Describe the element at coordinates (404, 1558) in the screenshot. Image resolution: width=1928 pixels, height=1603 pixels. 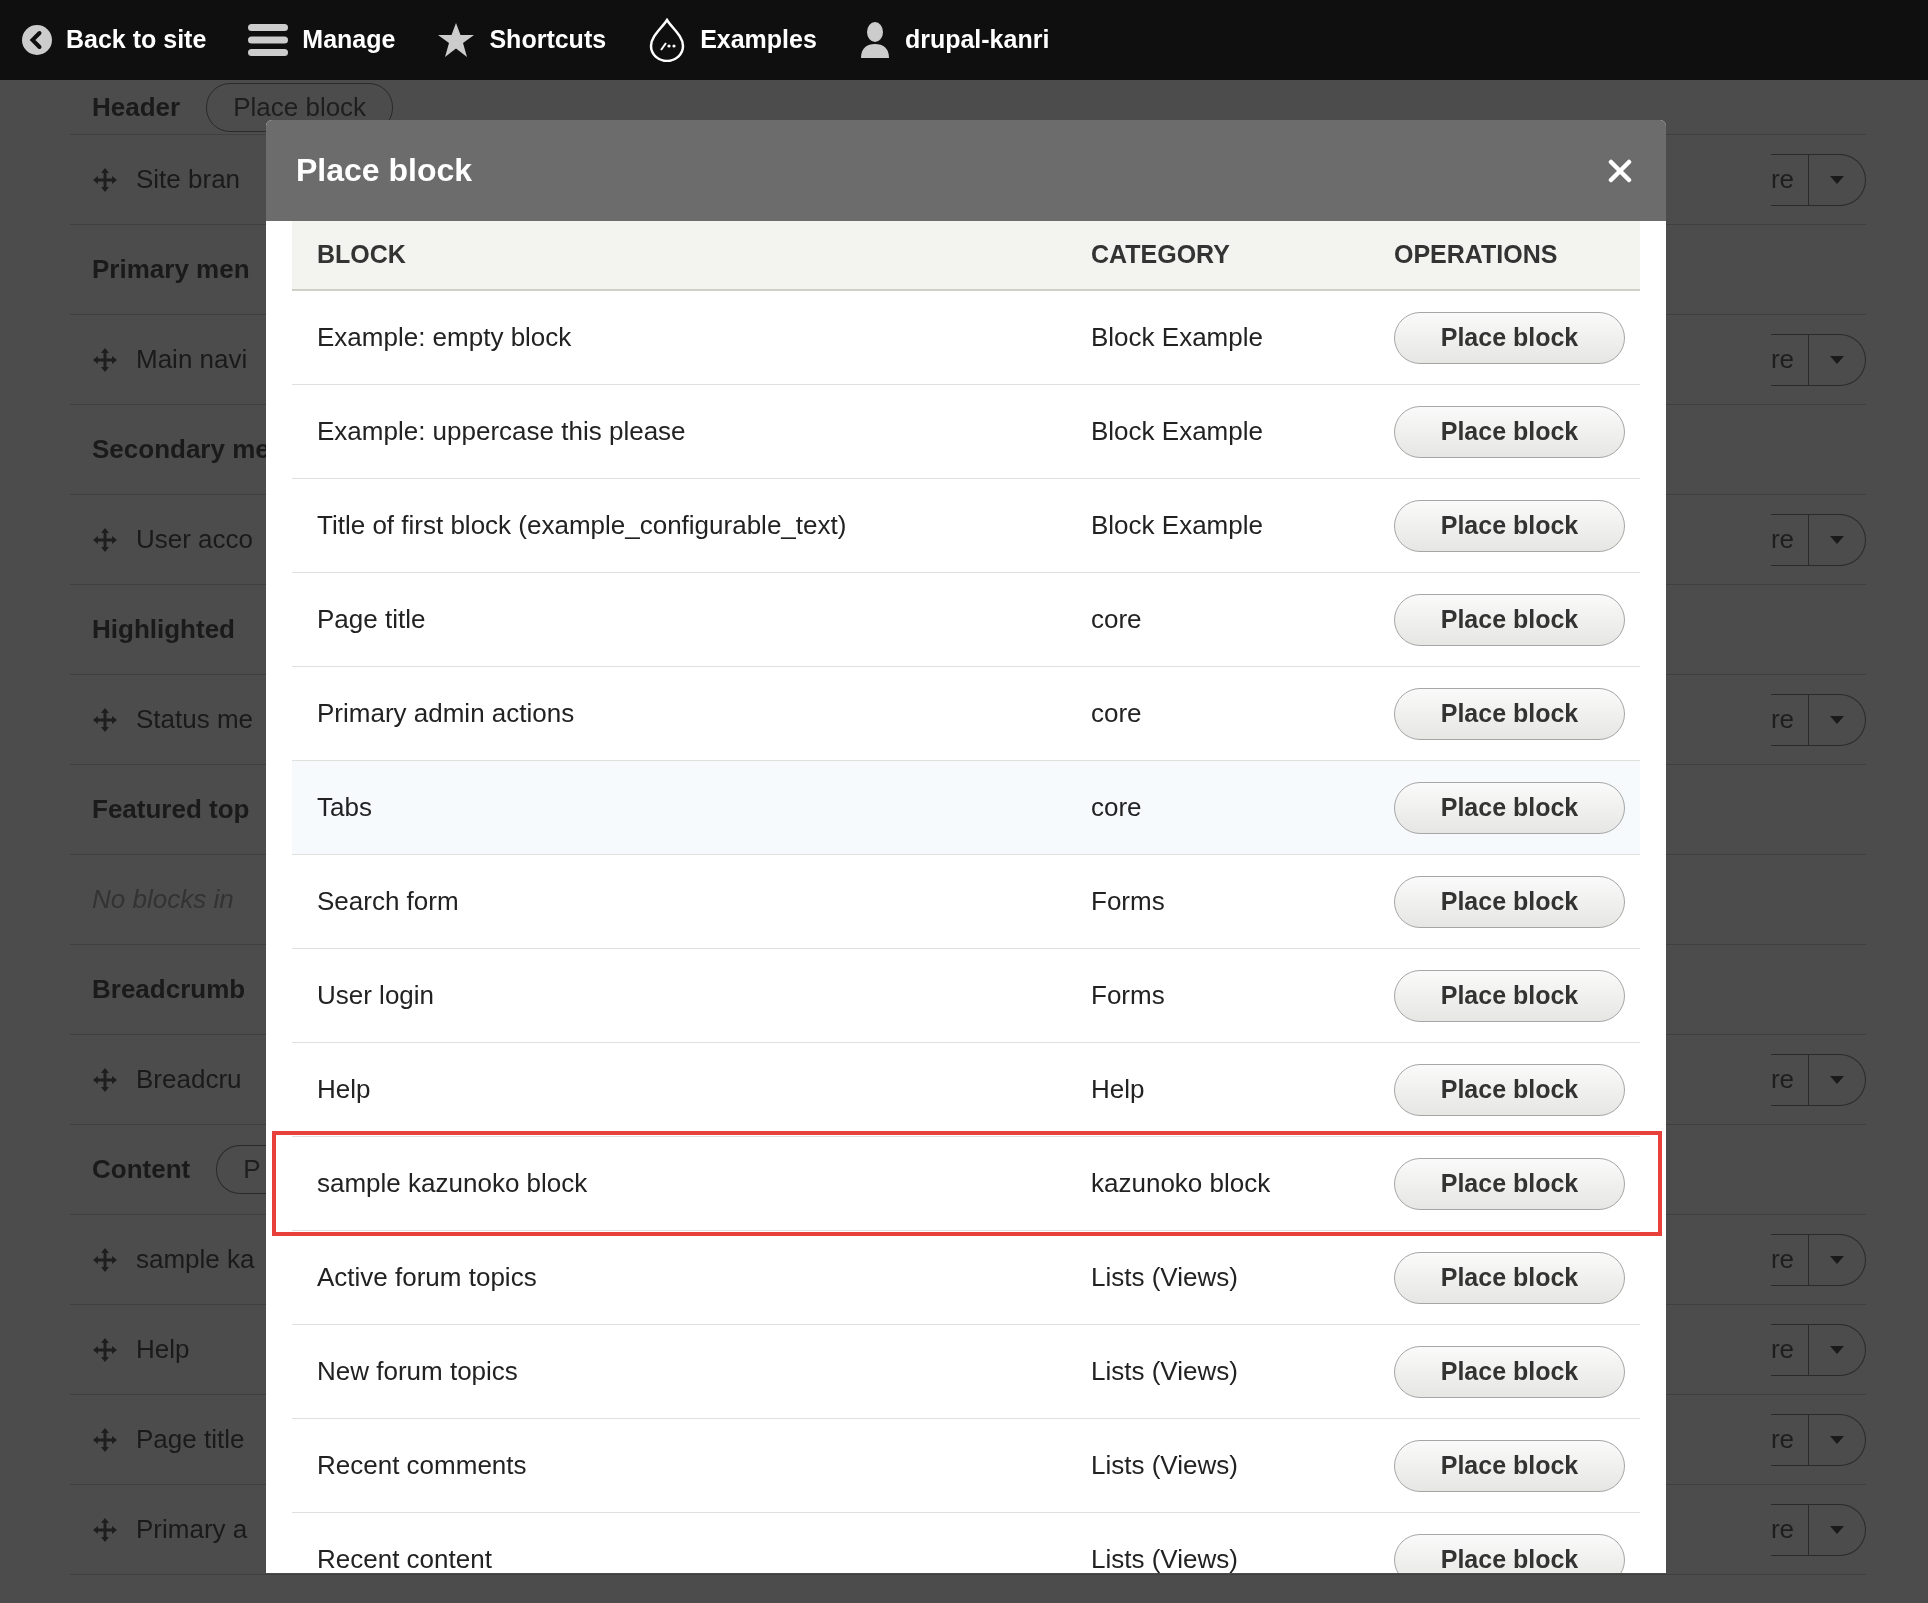
I see `table-cell-text: Recent content` at that location.